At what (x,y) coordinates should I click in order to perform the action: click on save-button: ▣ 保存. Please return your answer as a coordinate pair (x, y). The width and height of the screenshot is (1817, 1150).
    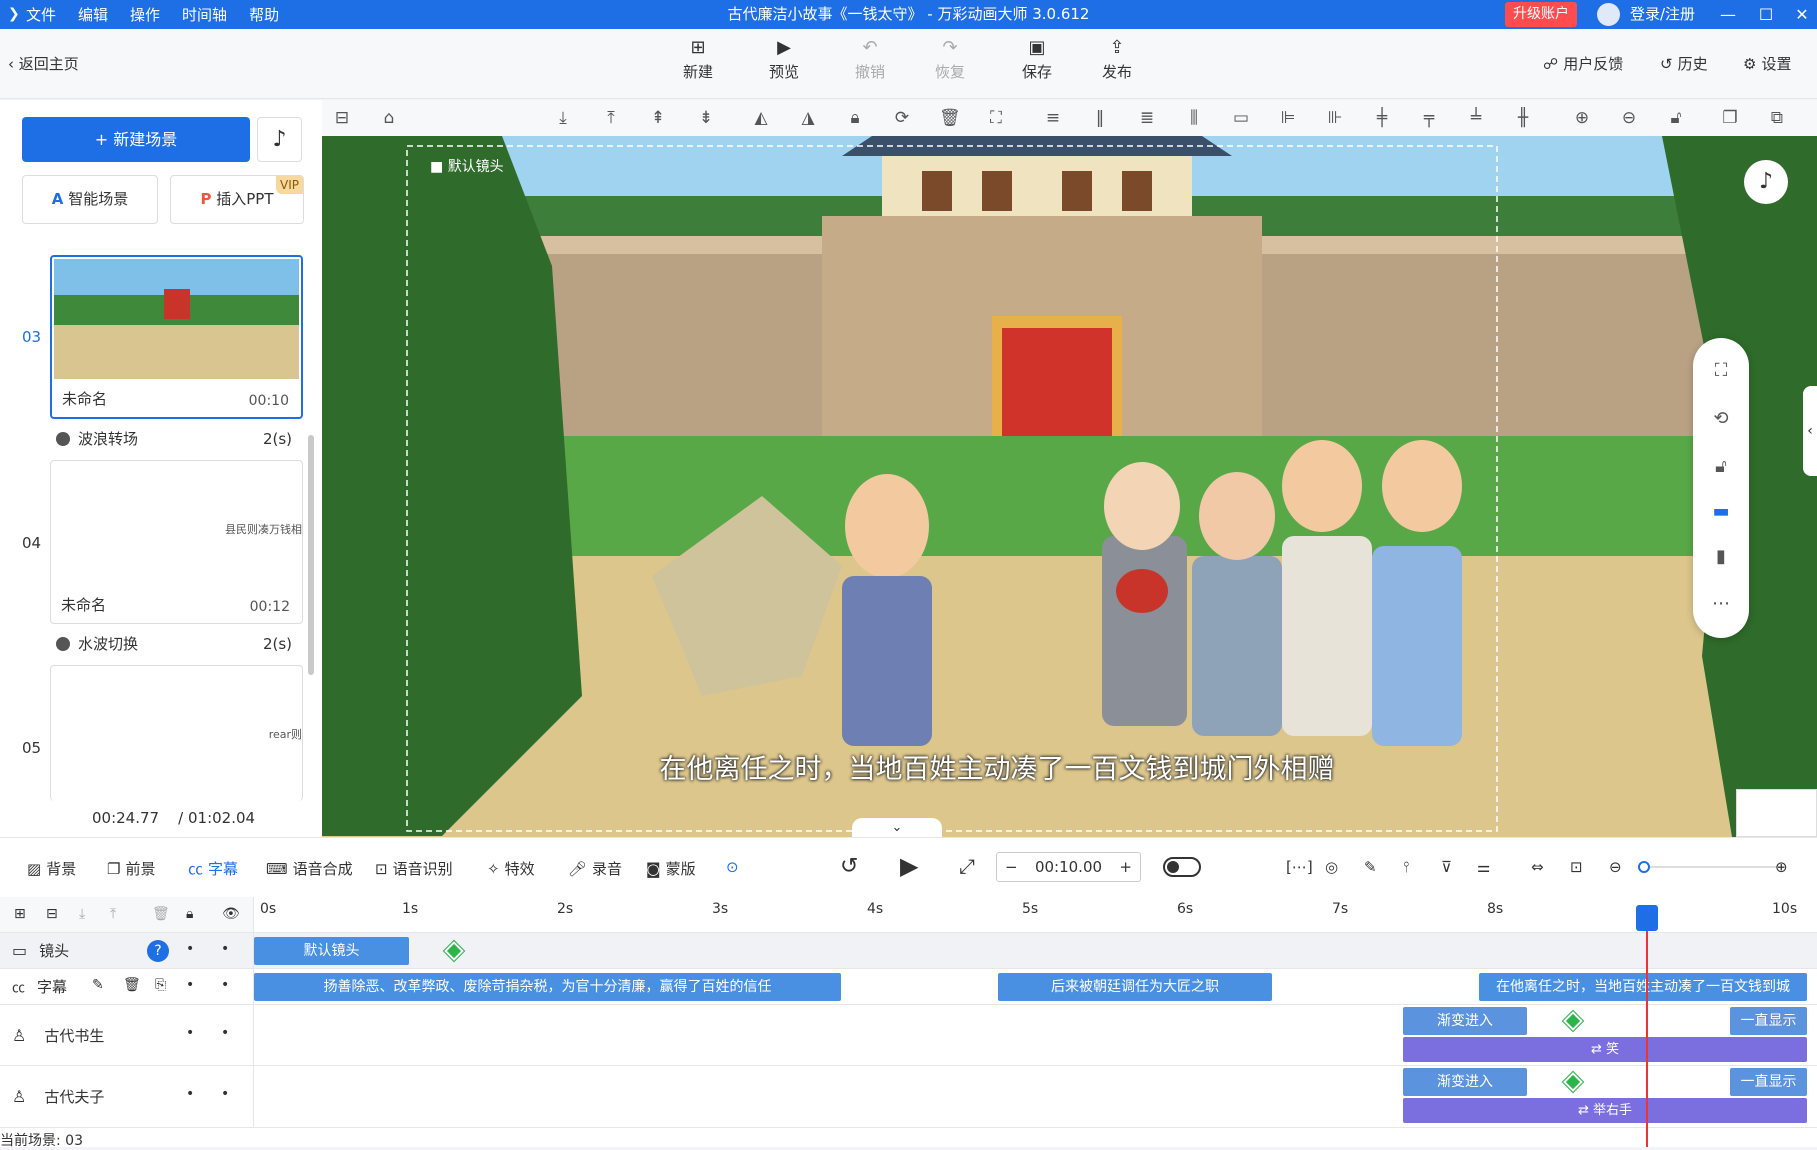
    Looking at the image, I should click on (1037, 60).